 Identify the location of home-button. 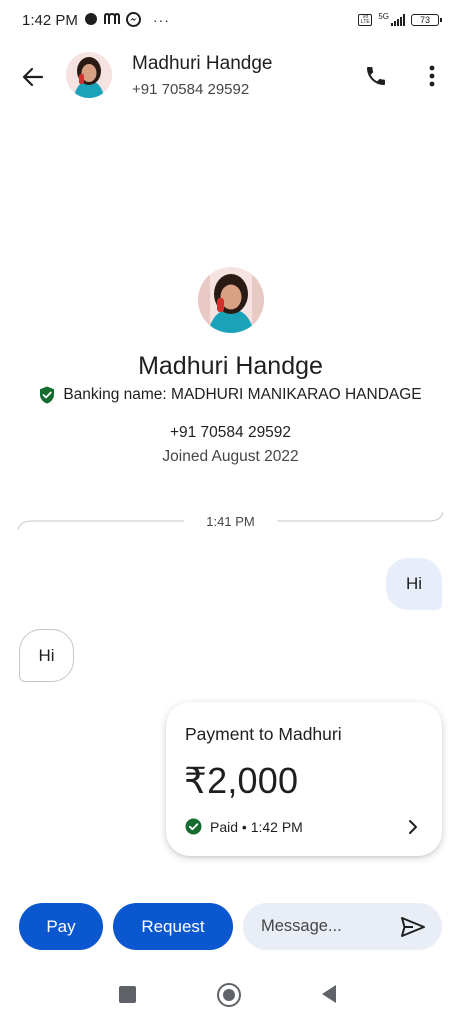
(229, 995).